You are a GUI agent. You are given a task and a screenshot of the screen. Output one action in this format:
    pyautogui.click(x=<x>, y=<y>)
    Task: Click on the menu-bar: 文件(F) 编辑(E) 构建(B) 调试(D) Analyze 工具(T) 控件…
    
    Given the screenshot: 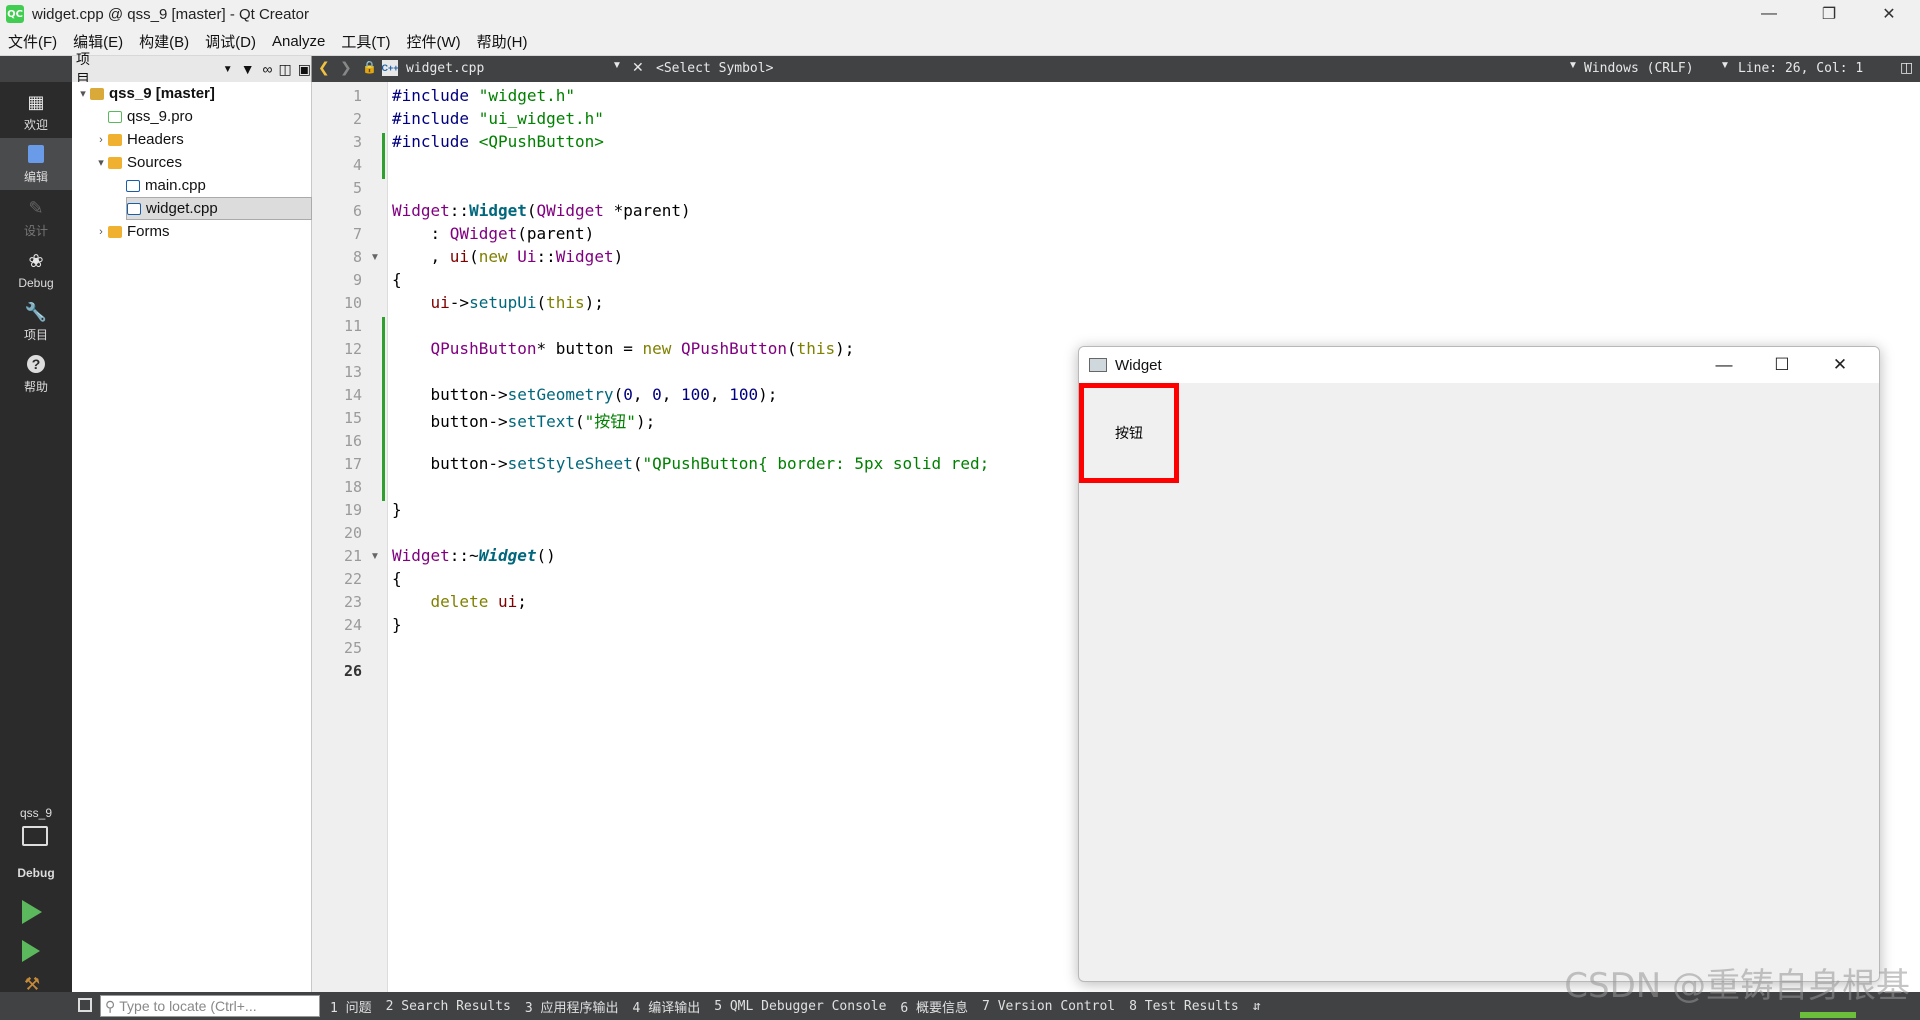 What is the action you would take?
    pyautogui.click(x=960, y=42)
    